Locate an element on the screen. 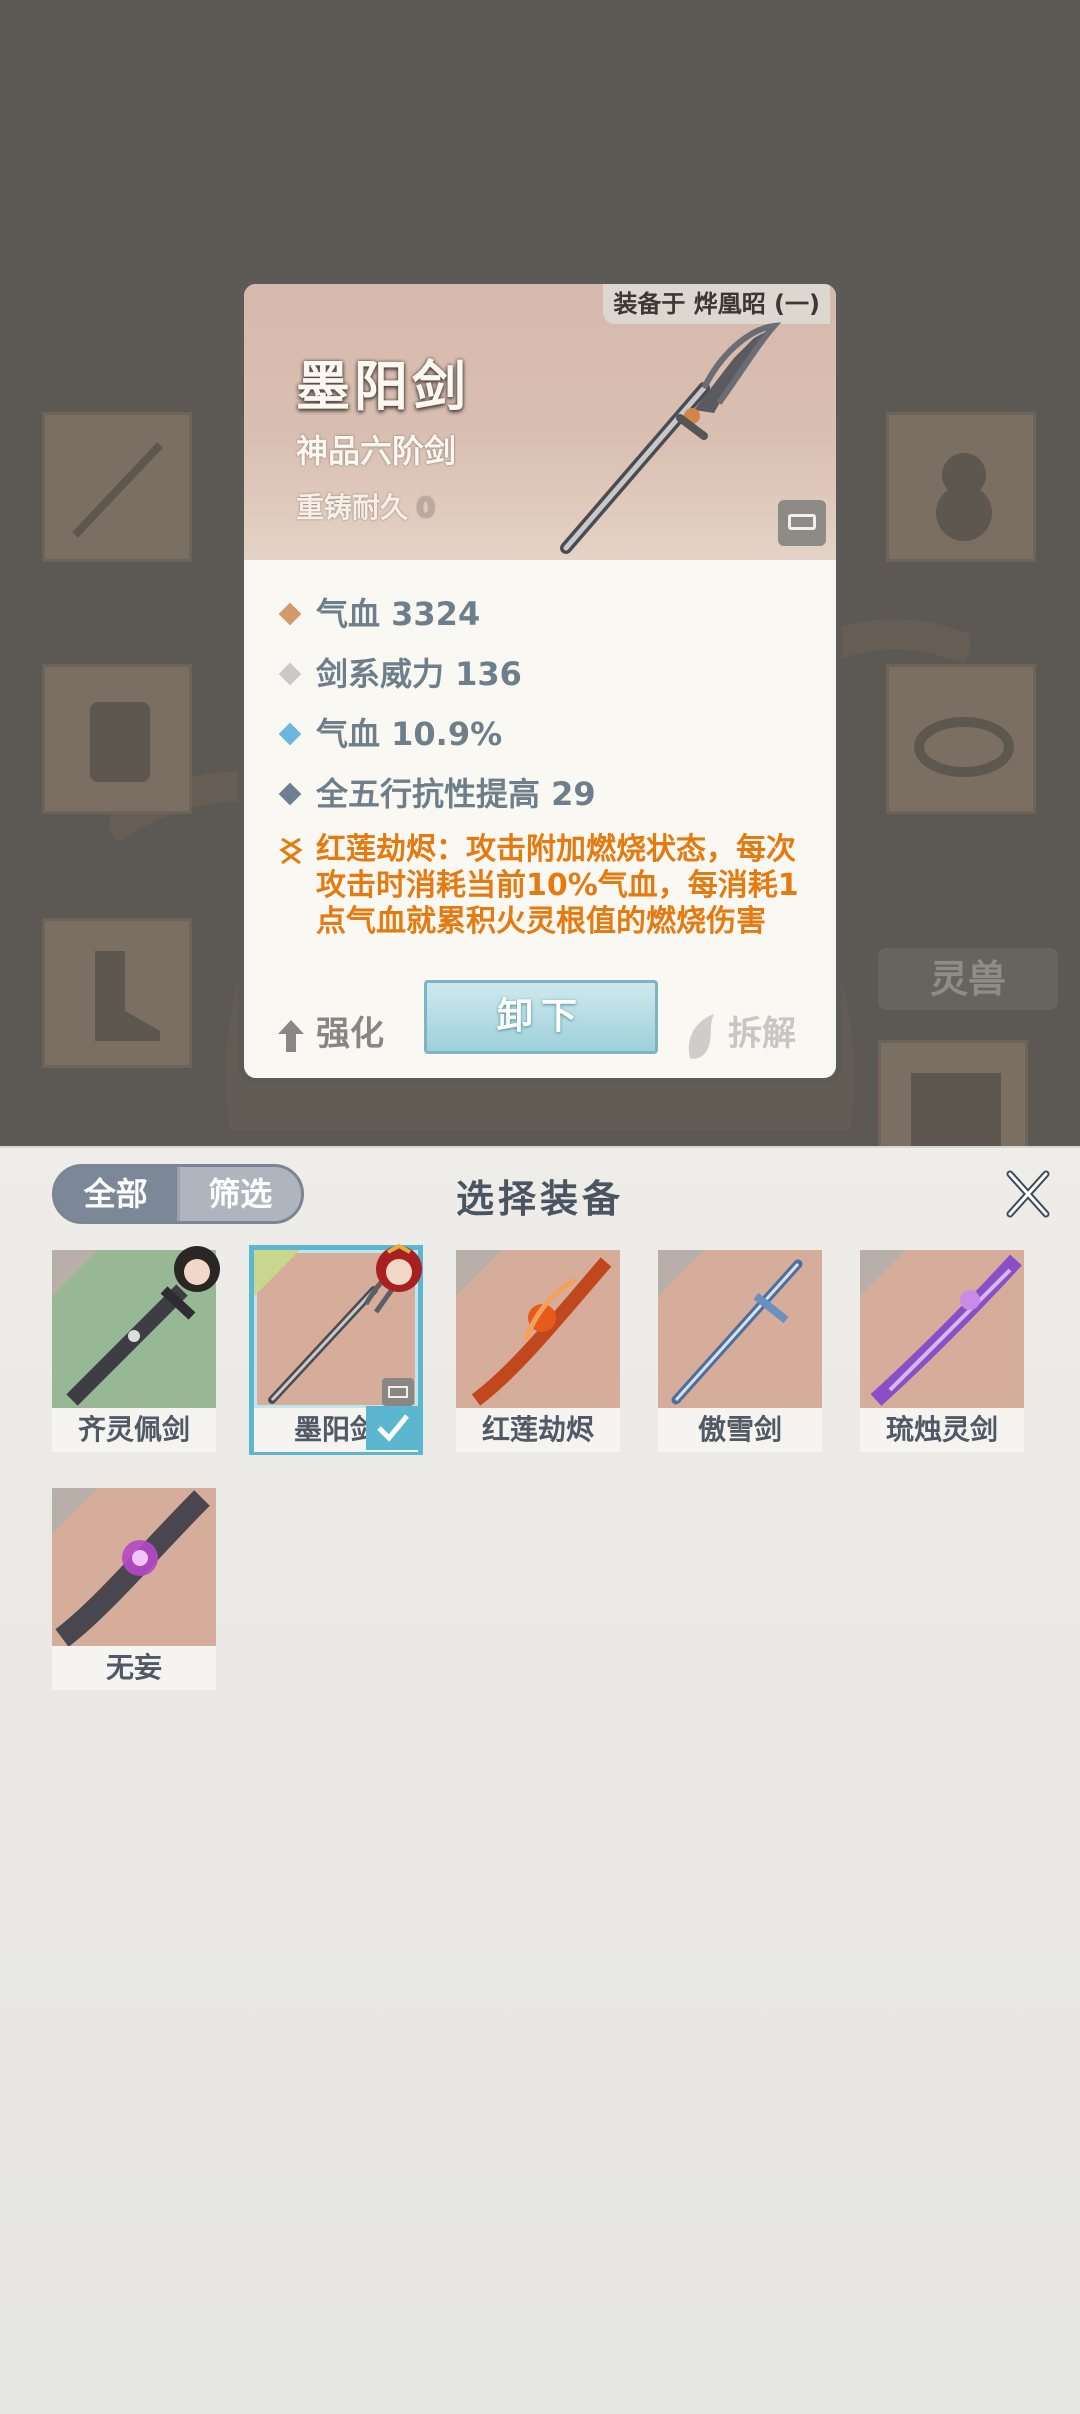 The width and height of the screenshot is (1080, 2414). card-header: 装备于 烨凰昭 (一) 墨阳剑 神品六阶剑 重铸耐久 0 is located at coordinates (540, 422).